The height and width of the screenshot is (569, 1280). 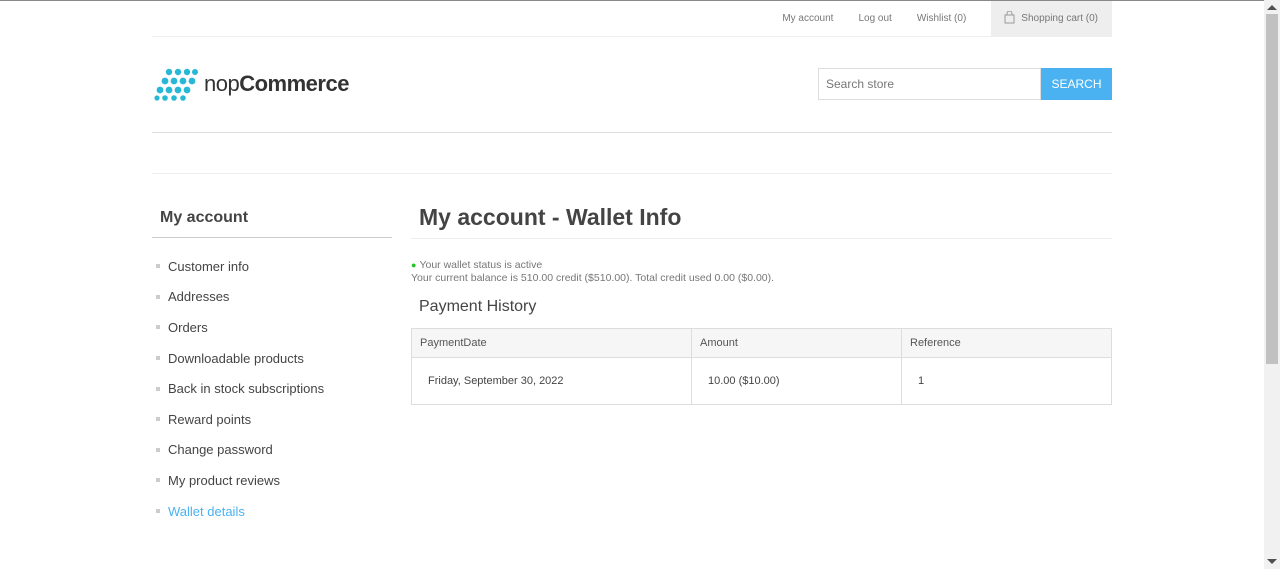 What do you see at coordinates (224, 480) in the screenshot?
I see `sidebar-item-label: My product reviews` at bounding box center [224, 480].